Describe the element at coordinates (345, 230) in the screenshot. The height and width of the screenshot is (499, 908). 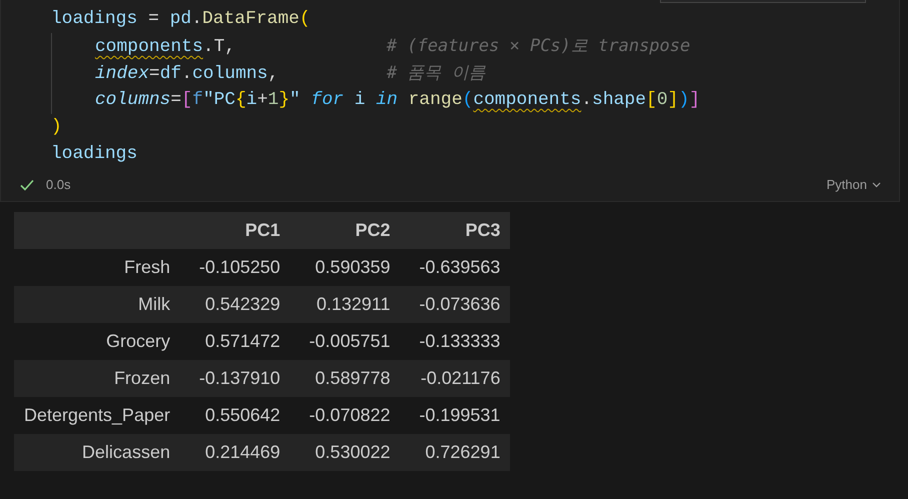
I see `column-header: PC2` at that location.